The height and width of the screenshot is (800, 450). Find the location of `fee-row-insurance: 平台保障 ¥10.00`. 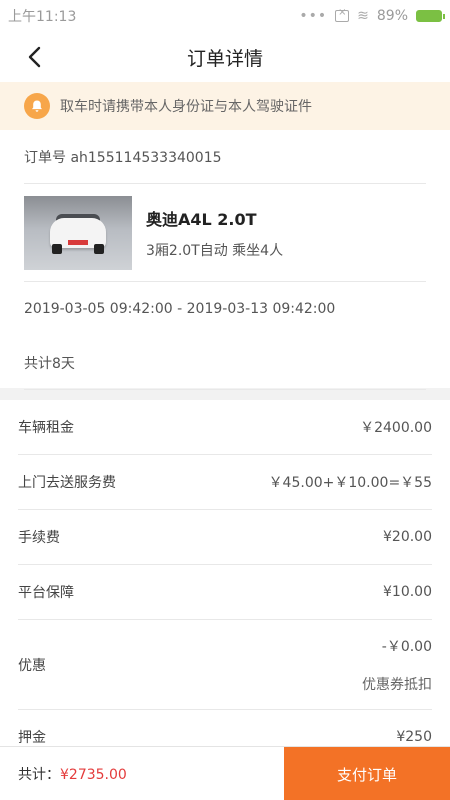

fee-row-insurance: 平台保障 ¥10.00 is located at coordinates (225, 592).